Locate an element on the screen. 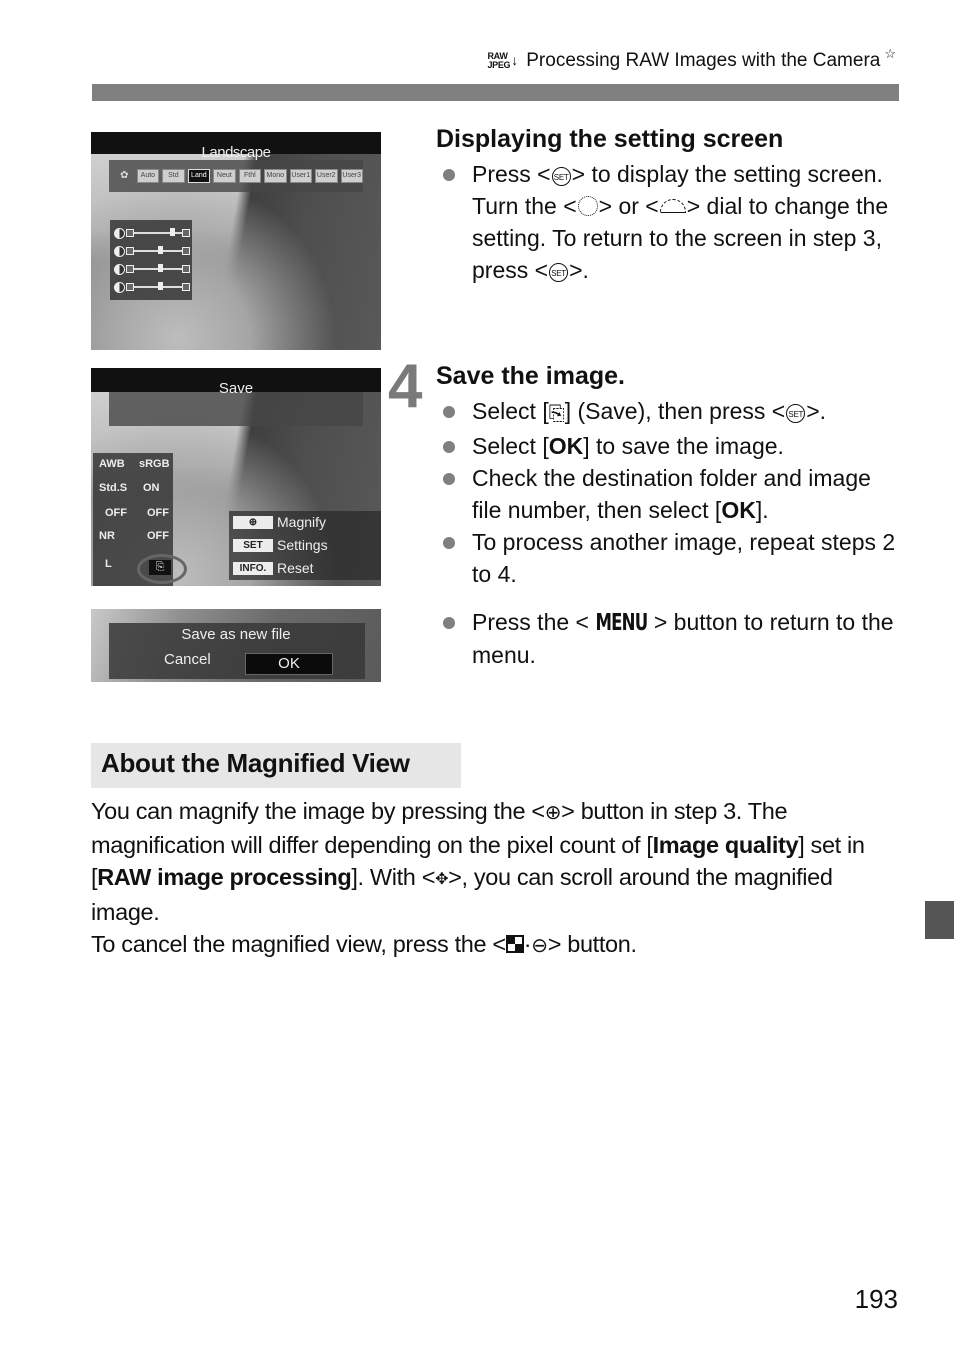  contrast-icon is located at coordinates (119, 251).